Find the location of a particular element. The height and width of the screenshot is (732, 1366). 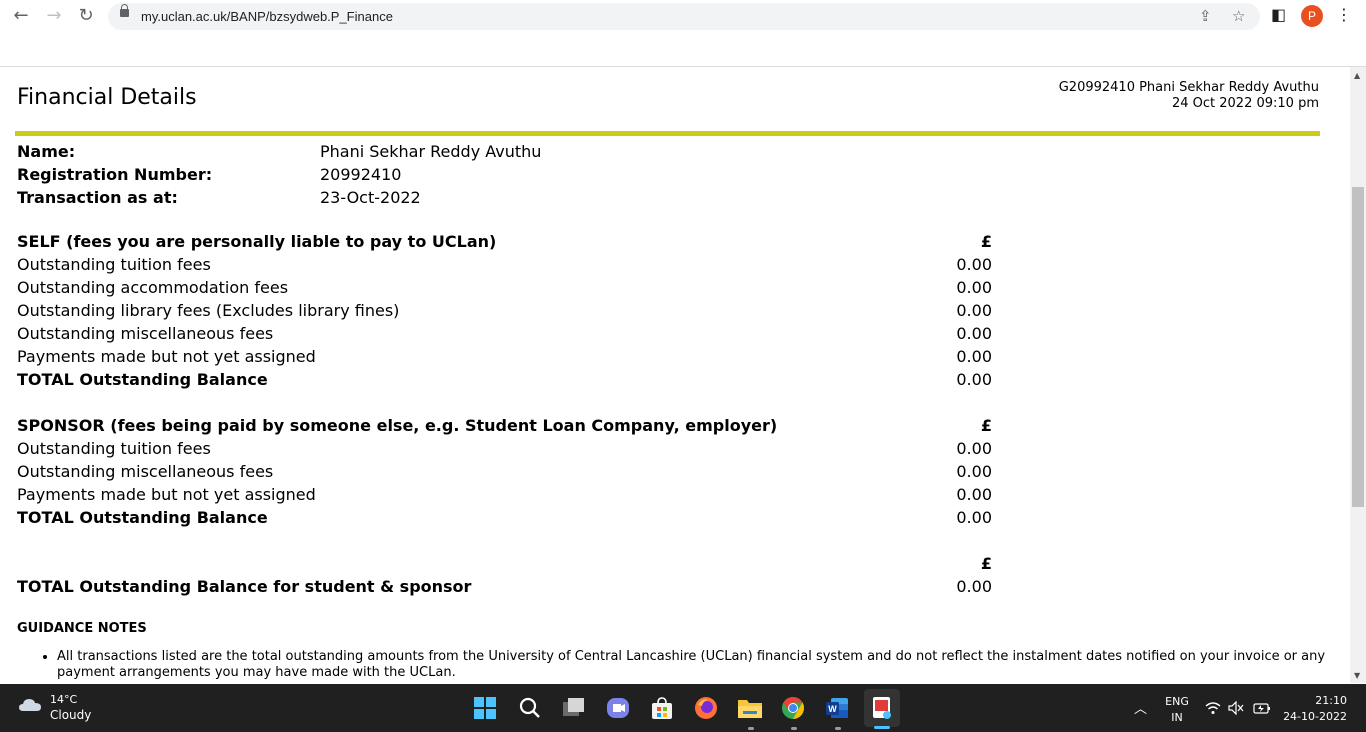

sponsor-total-amount: 0.00 is located at coordinates (974, 517).